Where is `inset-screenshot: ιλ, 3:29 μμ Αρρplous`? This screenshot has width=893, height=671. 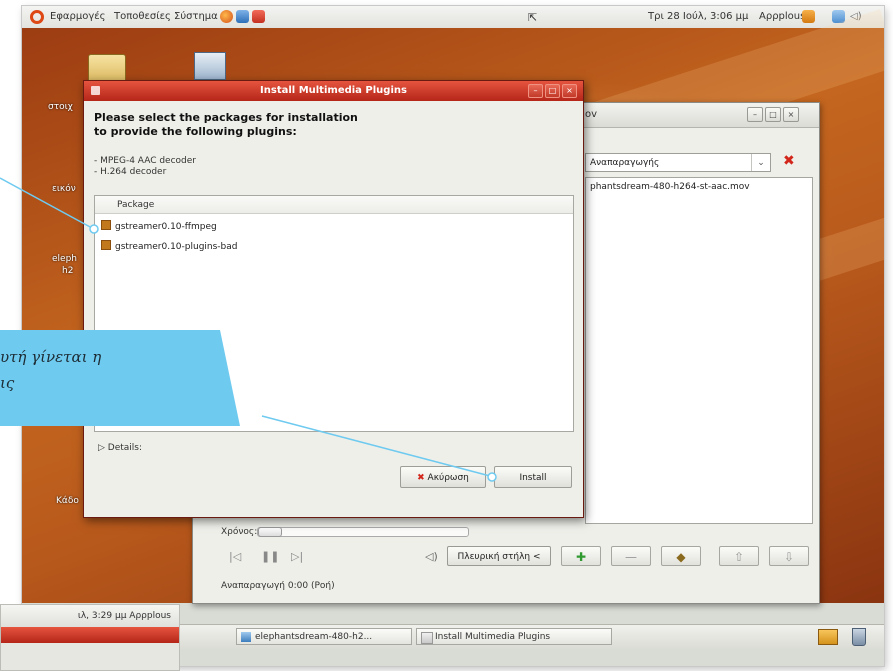
inset-screenshot: ιλ, 3:29 μμ Αρρplous is located at coordinates (90, 637).